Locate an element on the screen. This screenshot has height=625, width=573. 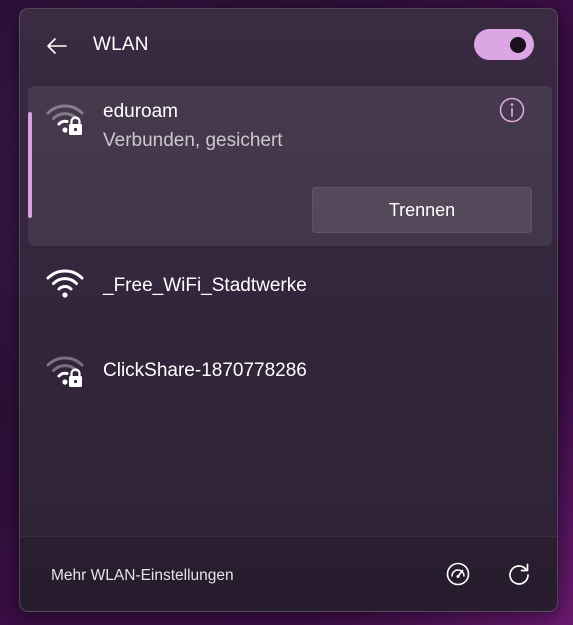
flyout-footer: Mehr WLAN-Einstellungen is located at coordinates (288, 573).